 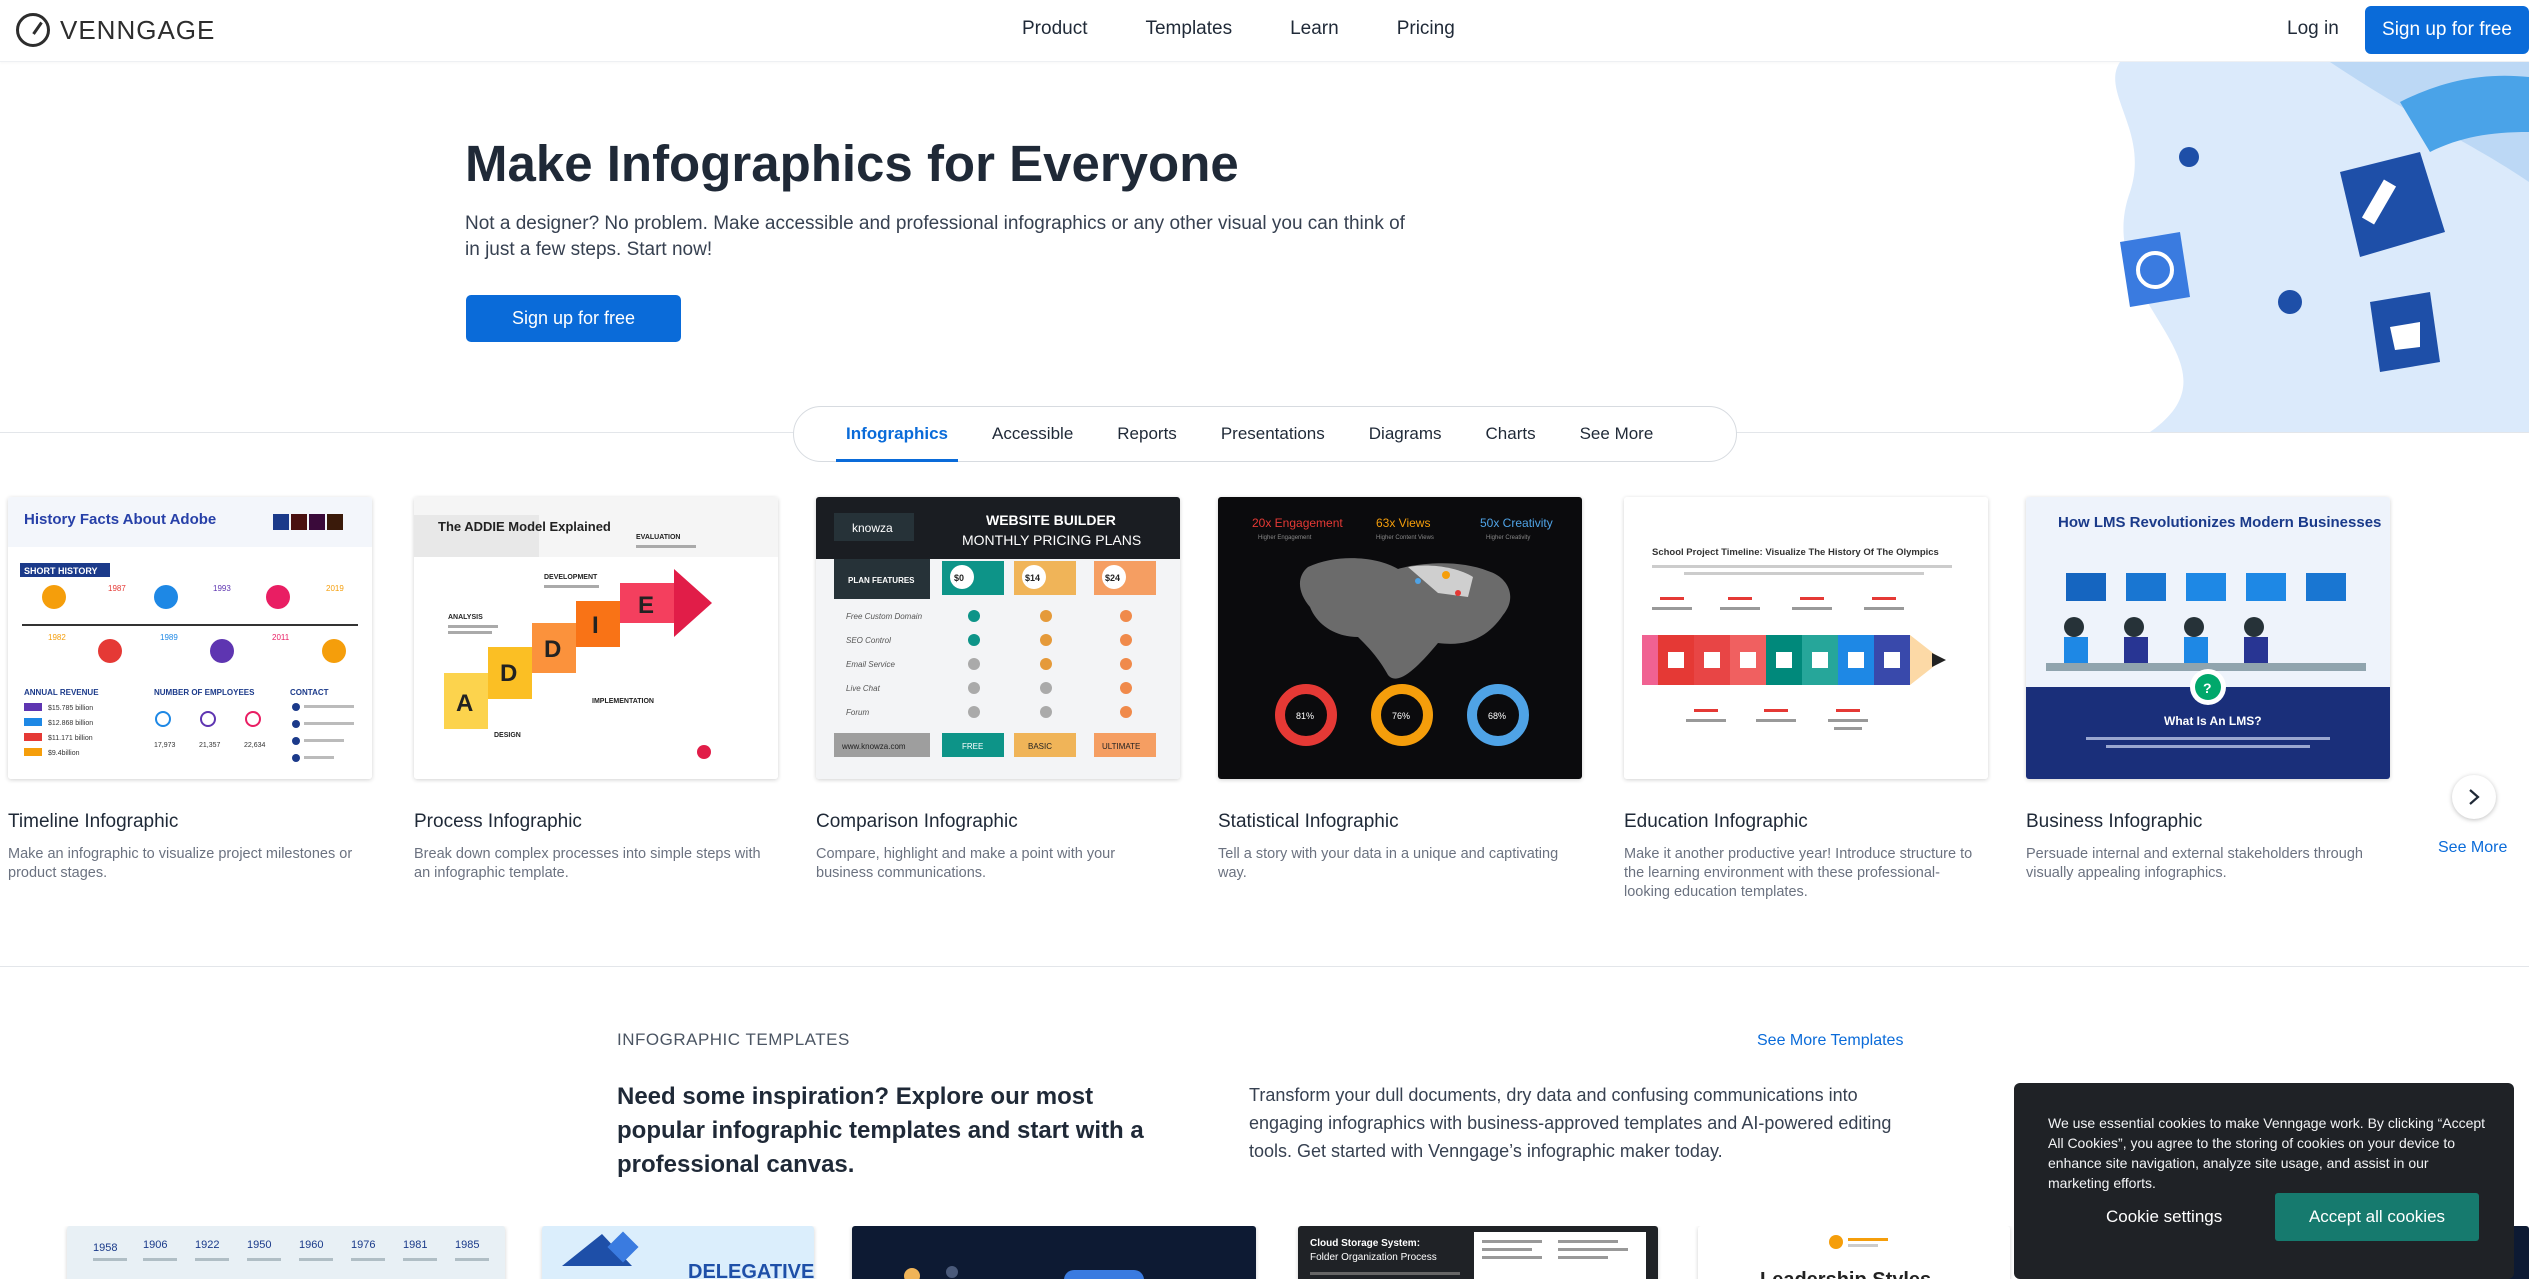 I want to click on svg-text: Leadership Styles, so click(x=1845, y=1274).